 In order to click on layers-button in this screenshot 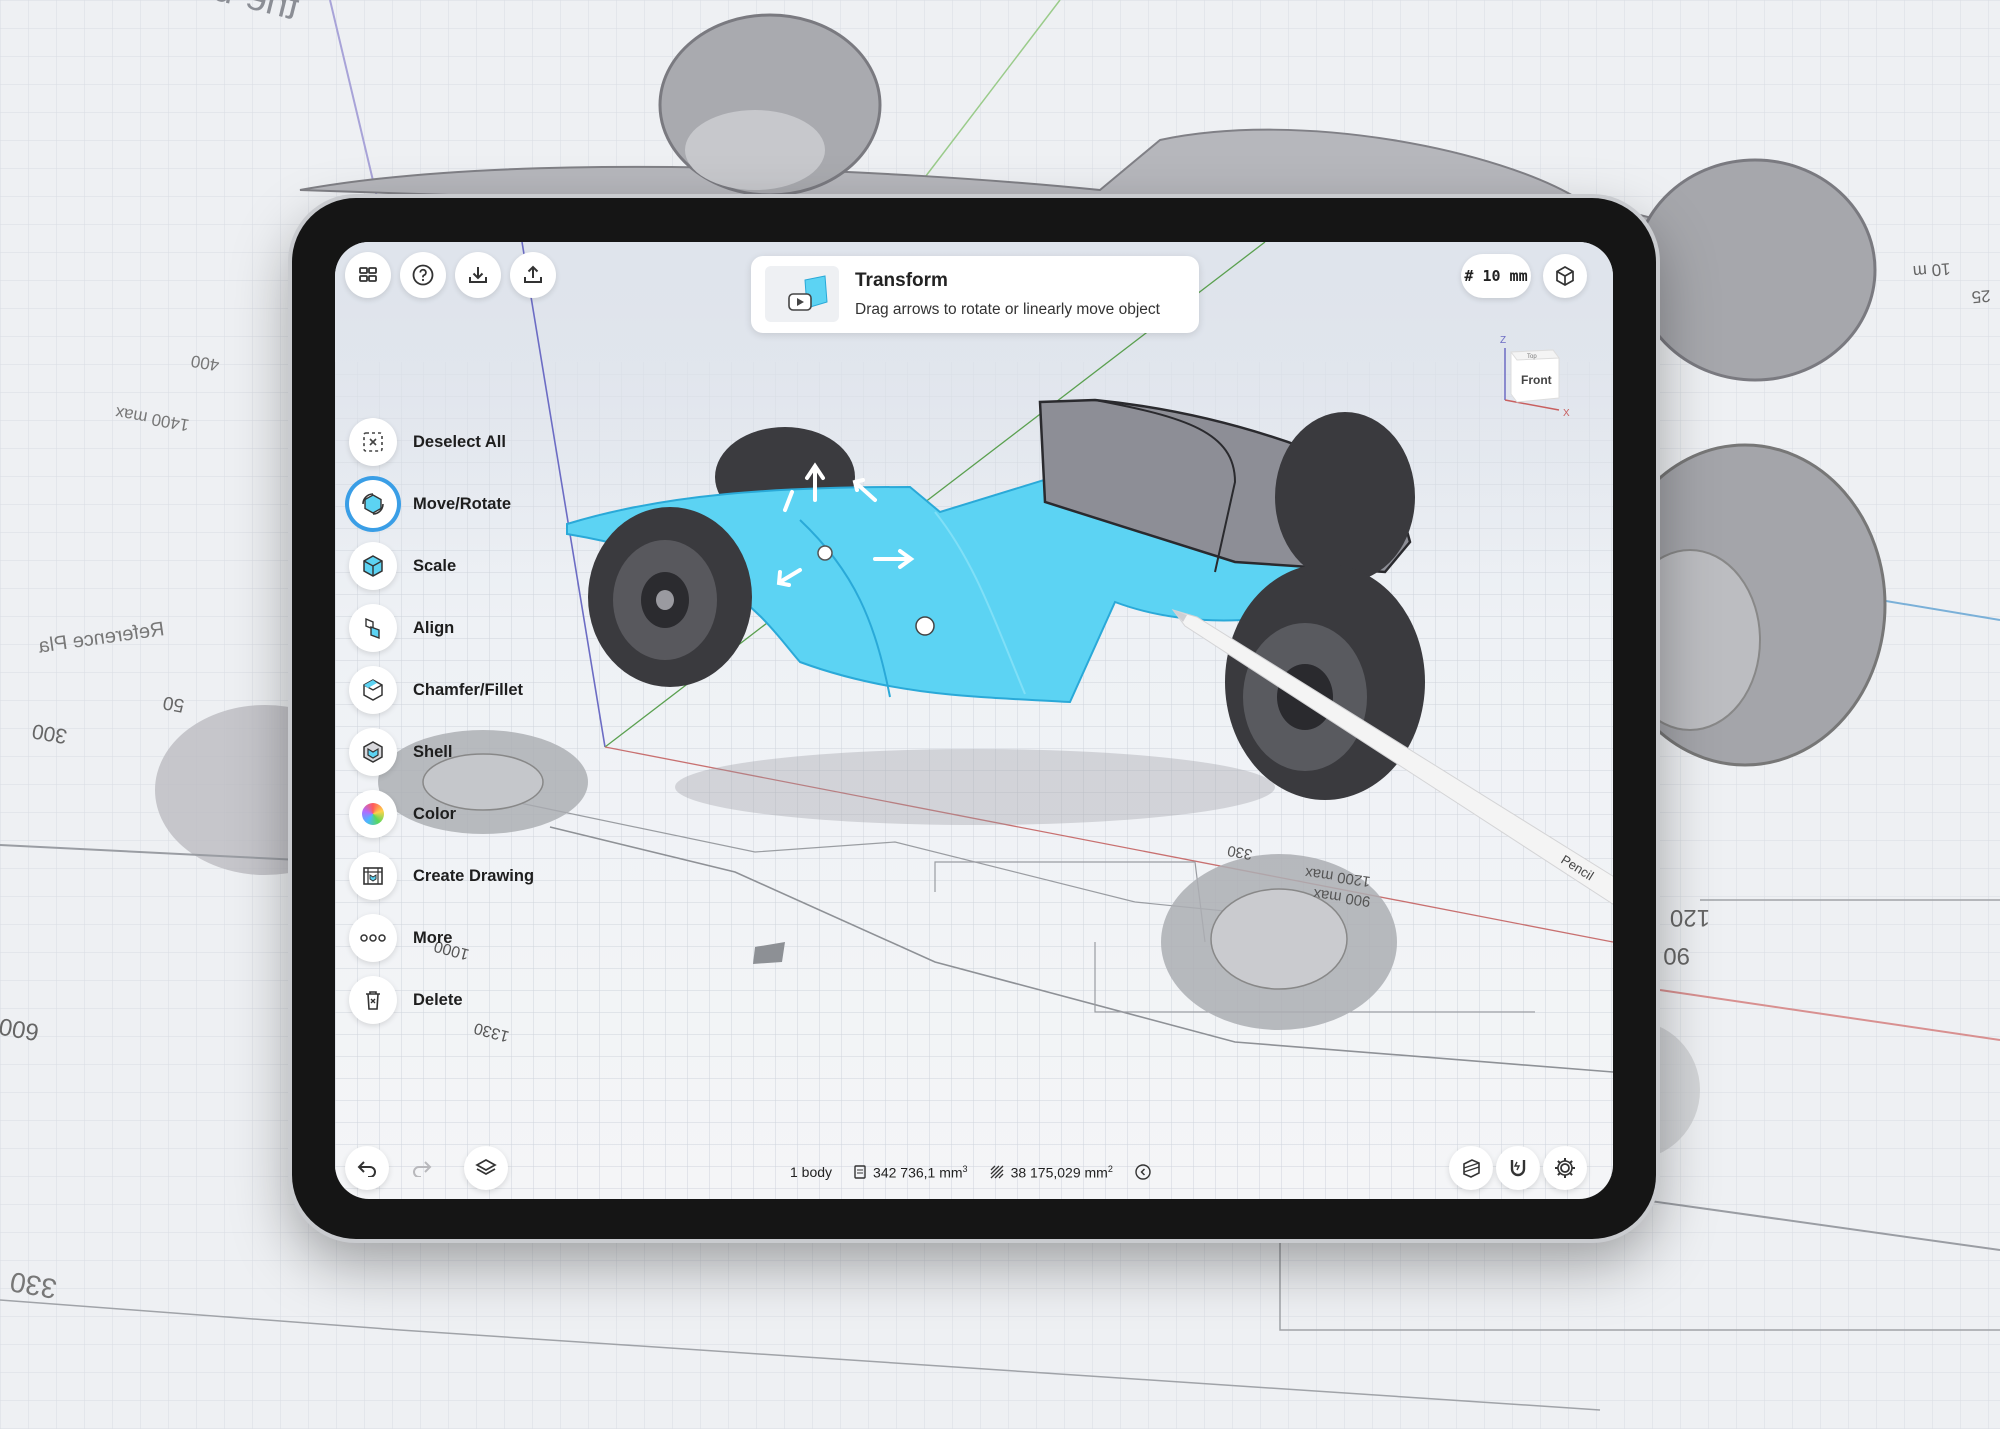, I will do `click(486, 1168)`.